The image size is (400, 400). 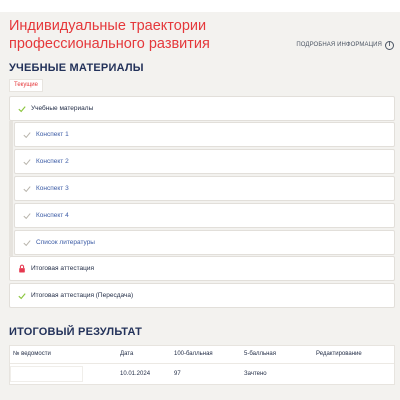 What do you see at coordinates (204, 188) in the screenshot?
I see `list-item-konspekt-3: Конспект 3` at bounding box center [204, 188].